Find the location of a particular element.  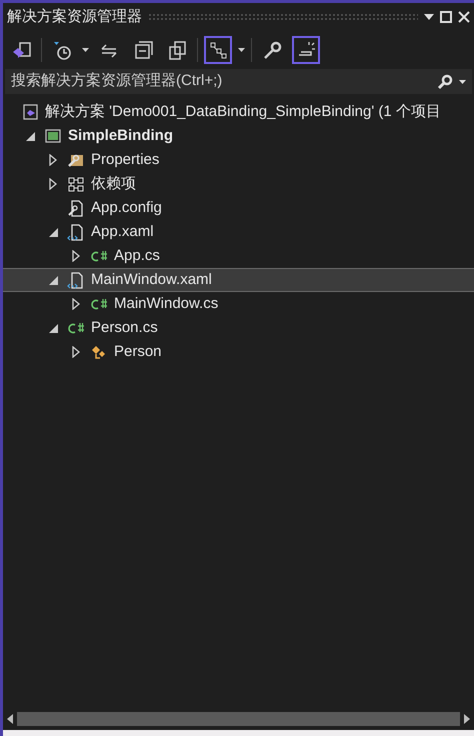

dependency-graph-icon is located at coordinates (76, 184).